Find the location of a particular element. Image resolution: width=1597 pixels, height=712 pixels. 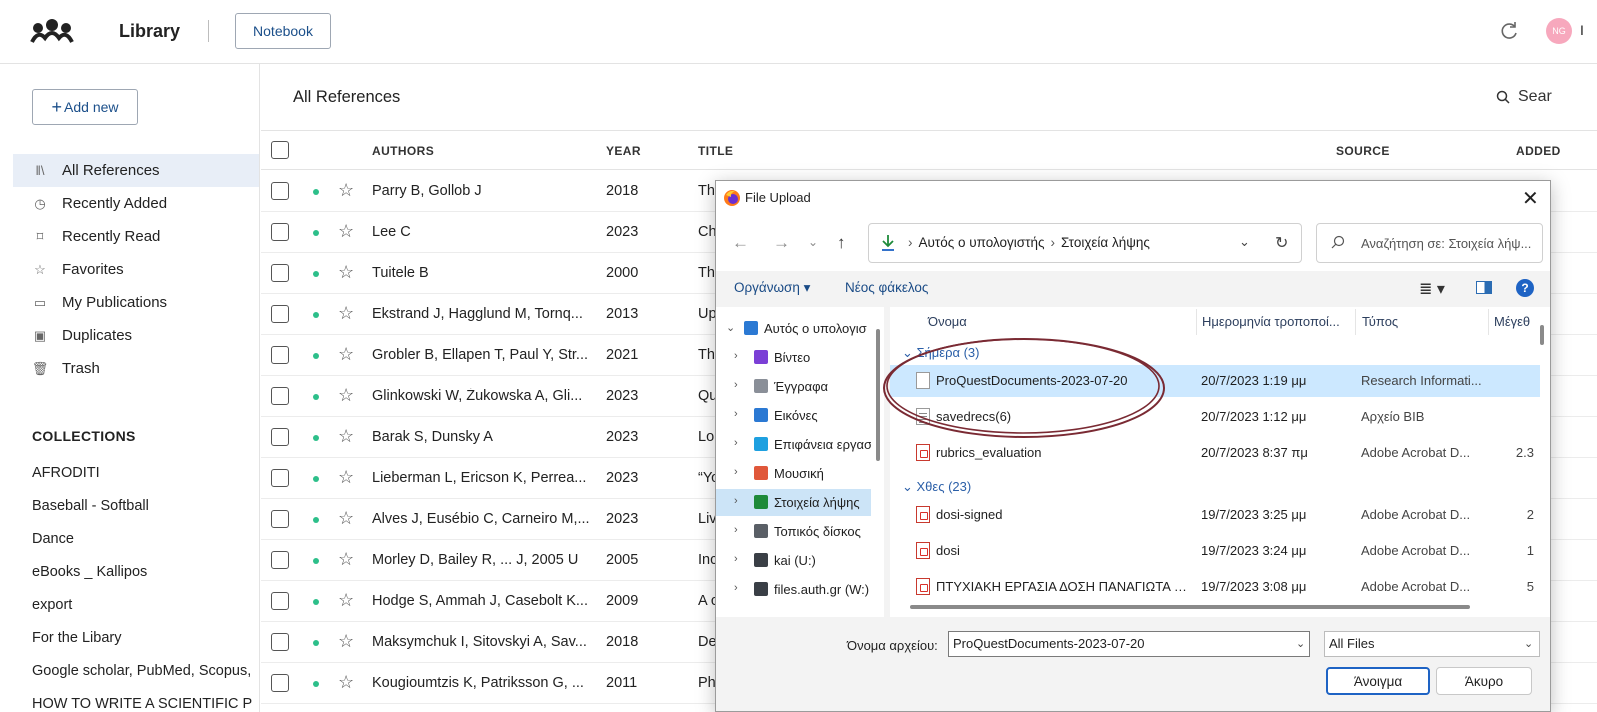

breadcrumb-item: Αυτός ο υπολογιστής is located at coordinates (982, 242).